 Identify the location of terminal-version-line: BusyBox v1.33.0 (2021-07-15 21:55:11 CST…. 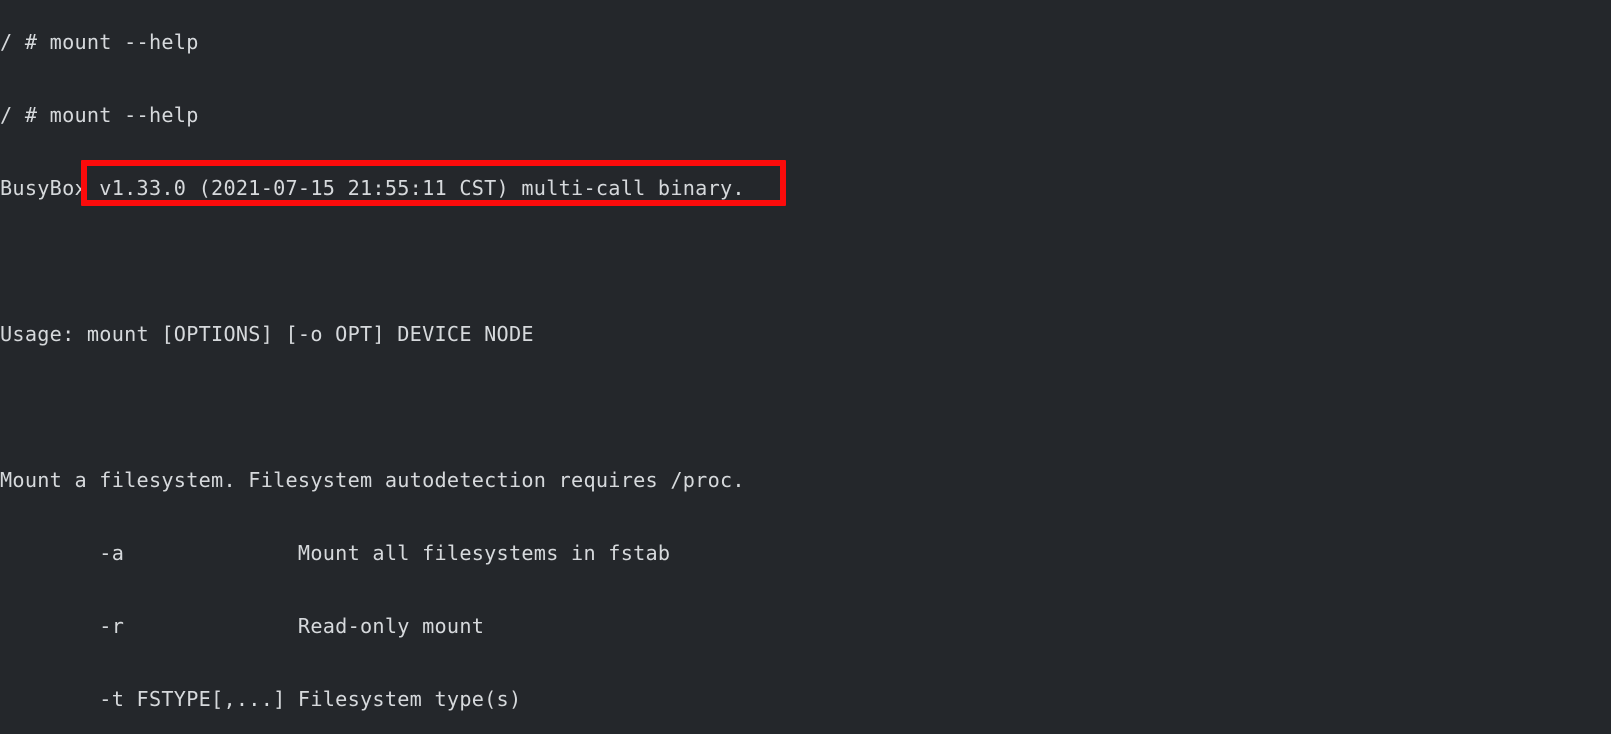
(372, 187).